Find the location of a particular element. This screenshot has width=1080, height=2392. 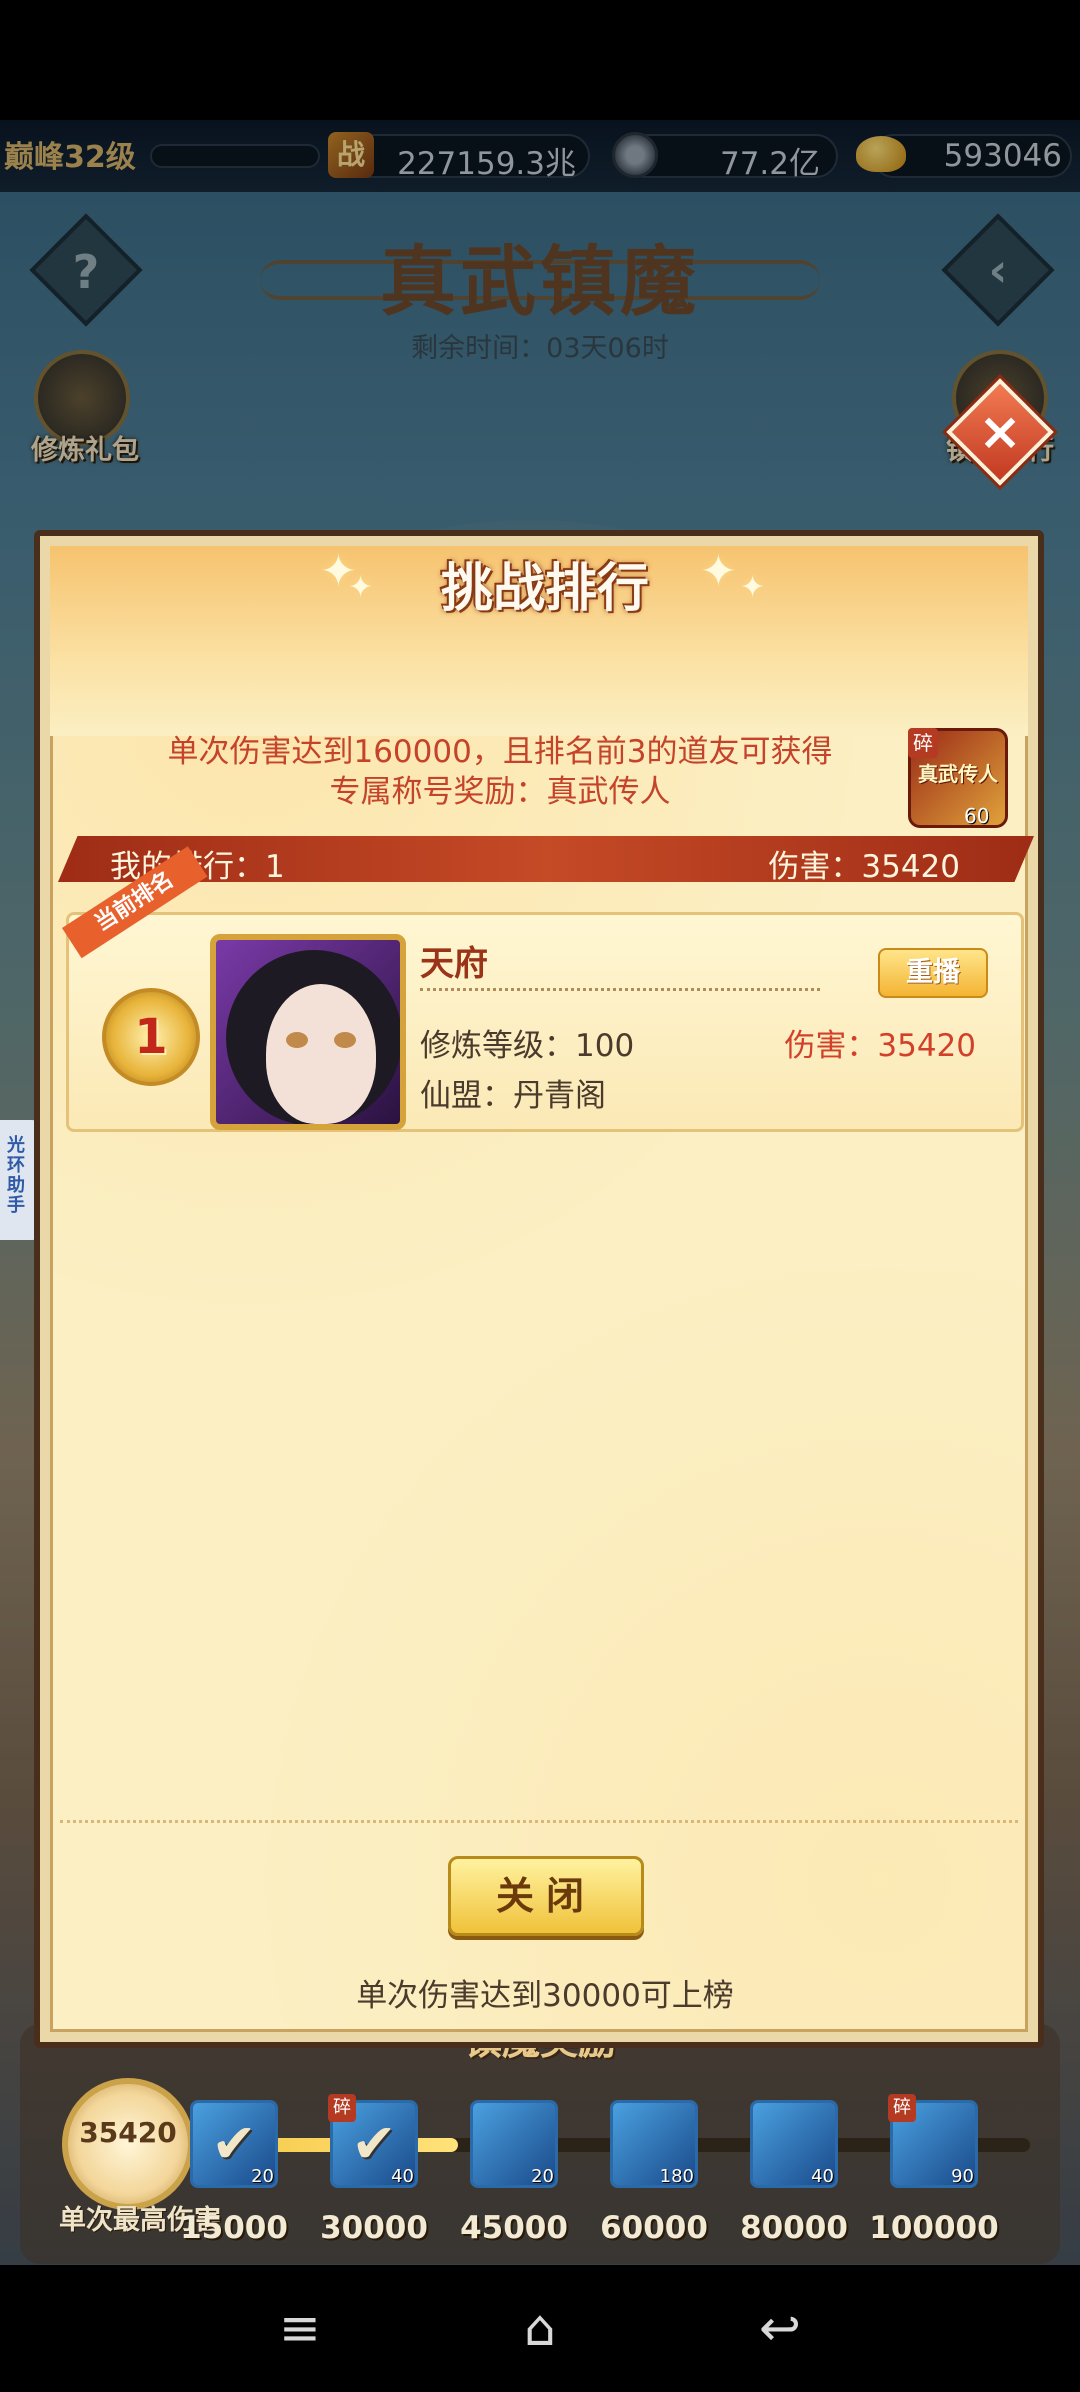

avatar-face is located at coordinates (321, 1054).